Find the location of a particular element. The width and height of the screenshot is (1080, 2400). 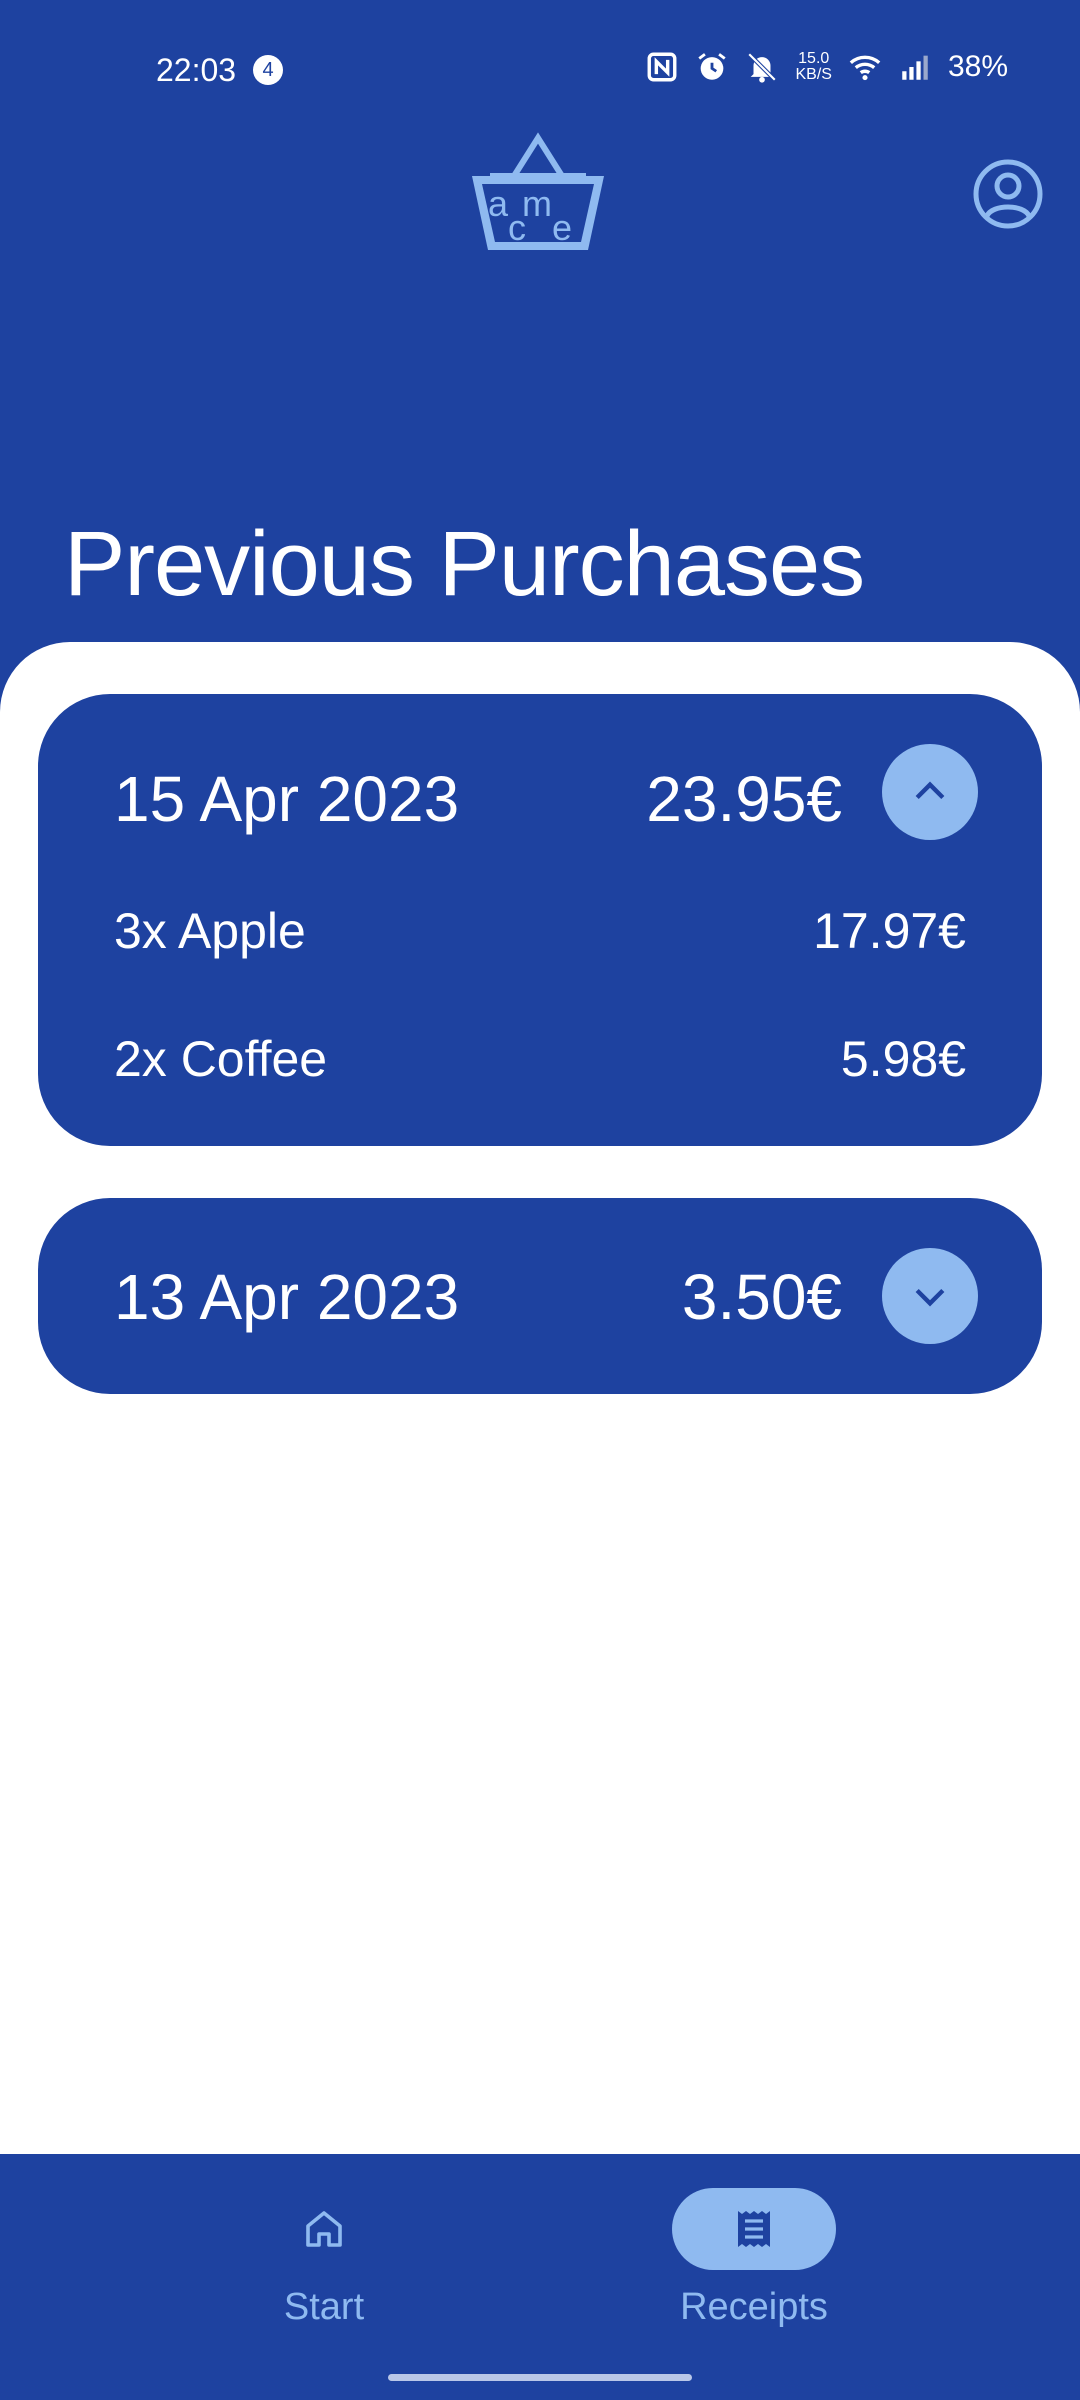

chevron-down-icon is located at coordinates (930, 1297).